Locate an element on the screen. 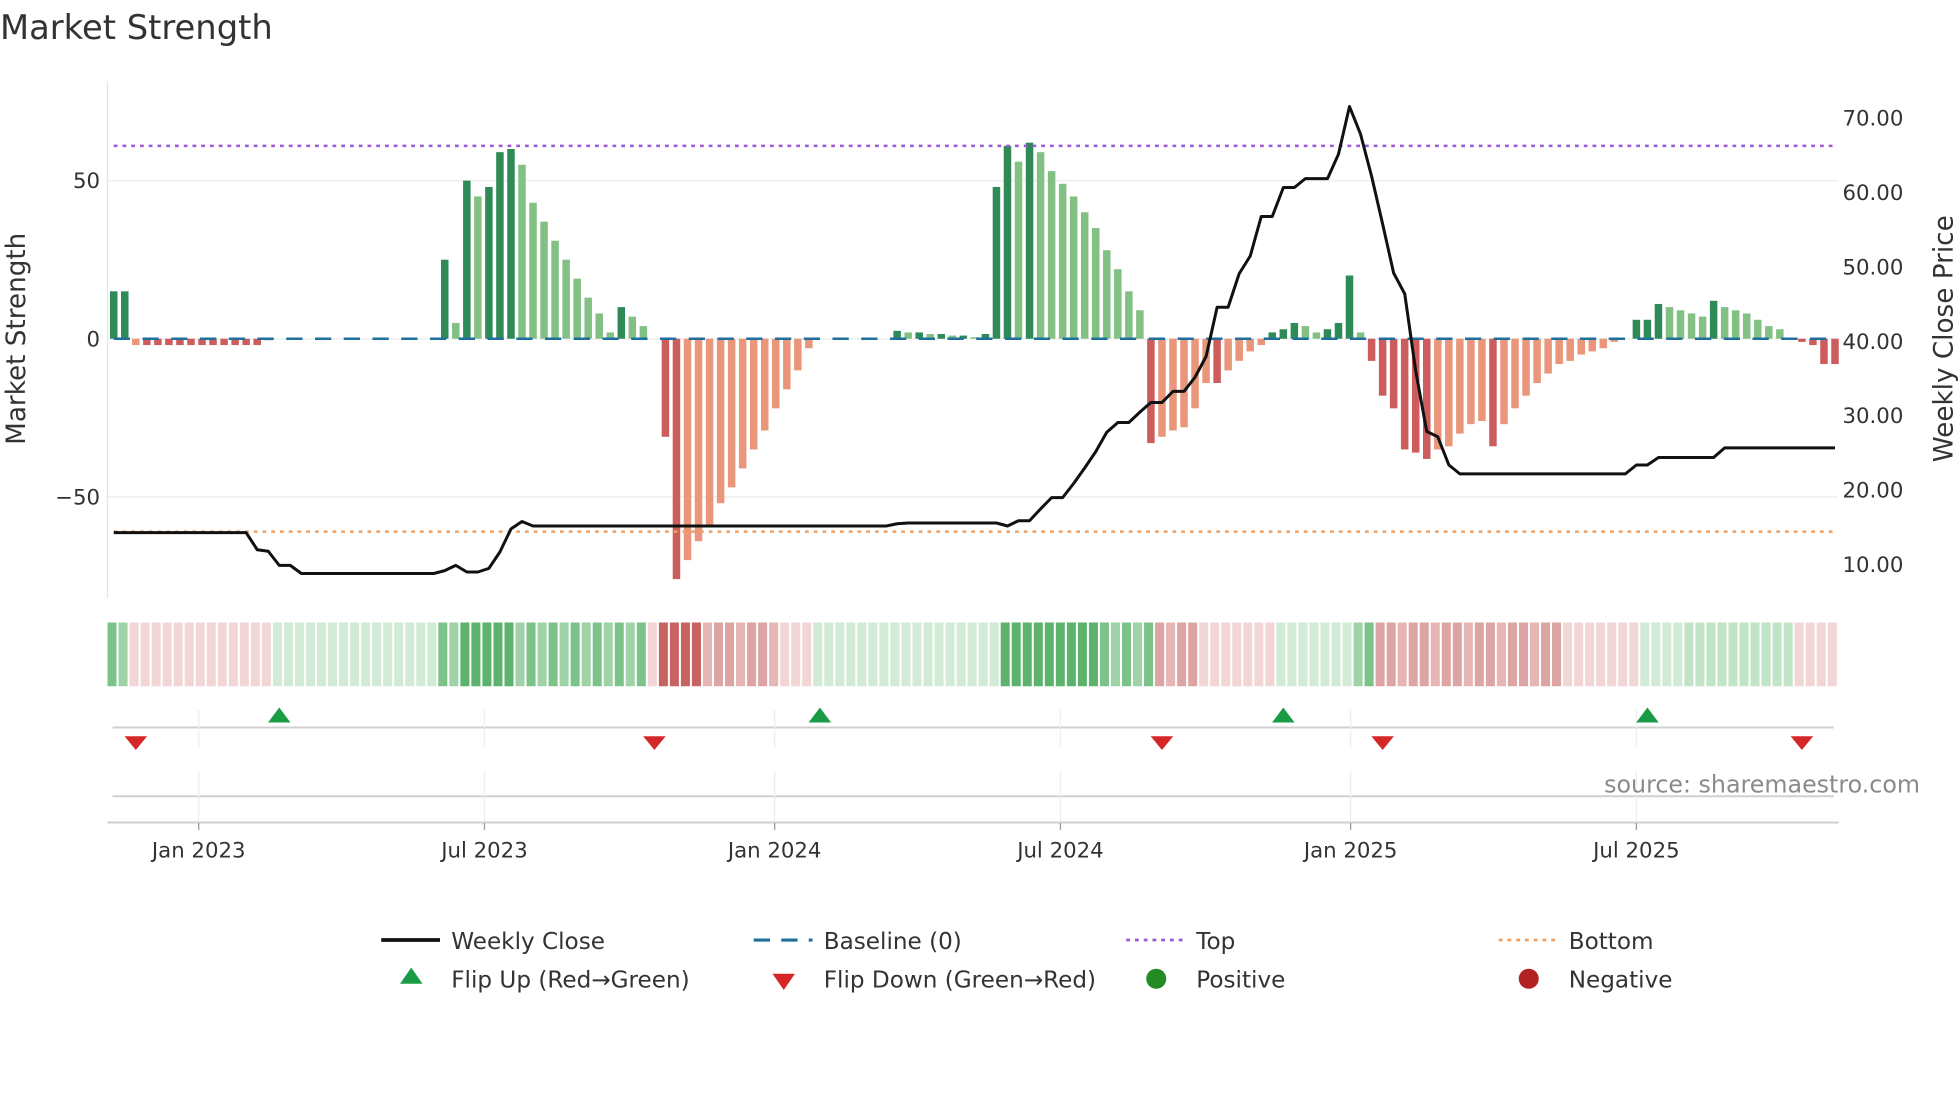 The width and height of the screenshot is (1960, 1102). legend-positive: Positive is located at coordinates (1240, 981).